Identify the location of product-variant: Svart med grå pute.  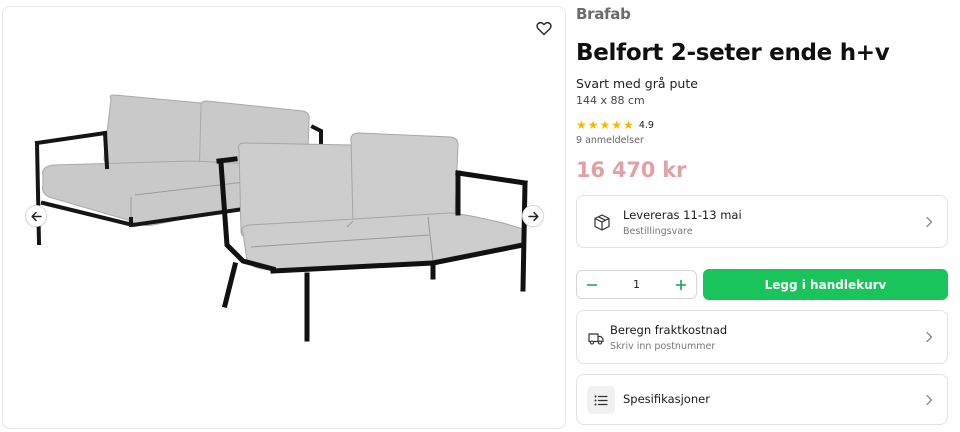
(637, 83).